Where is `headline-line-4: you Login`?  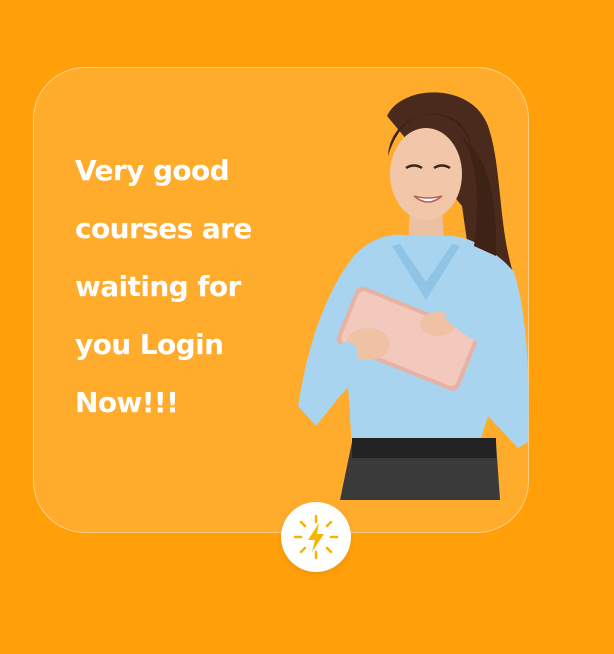 headline-line-4: you Login is located at coordinates (149, 344).